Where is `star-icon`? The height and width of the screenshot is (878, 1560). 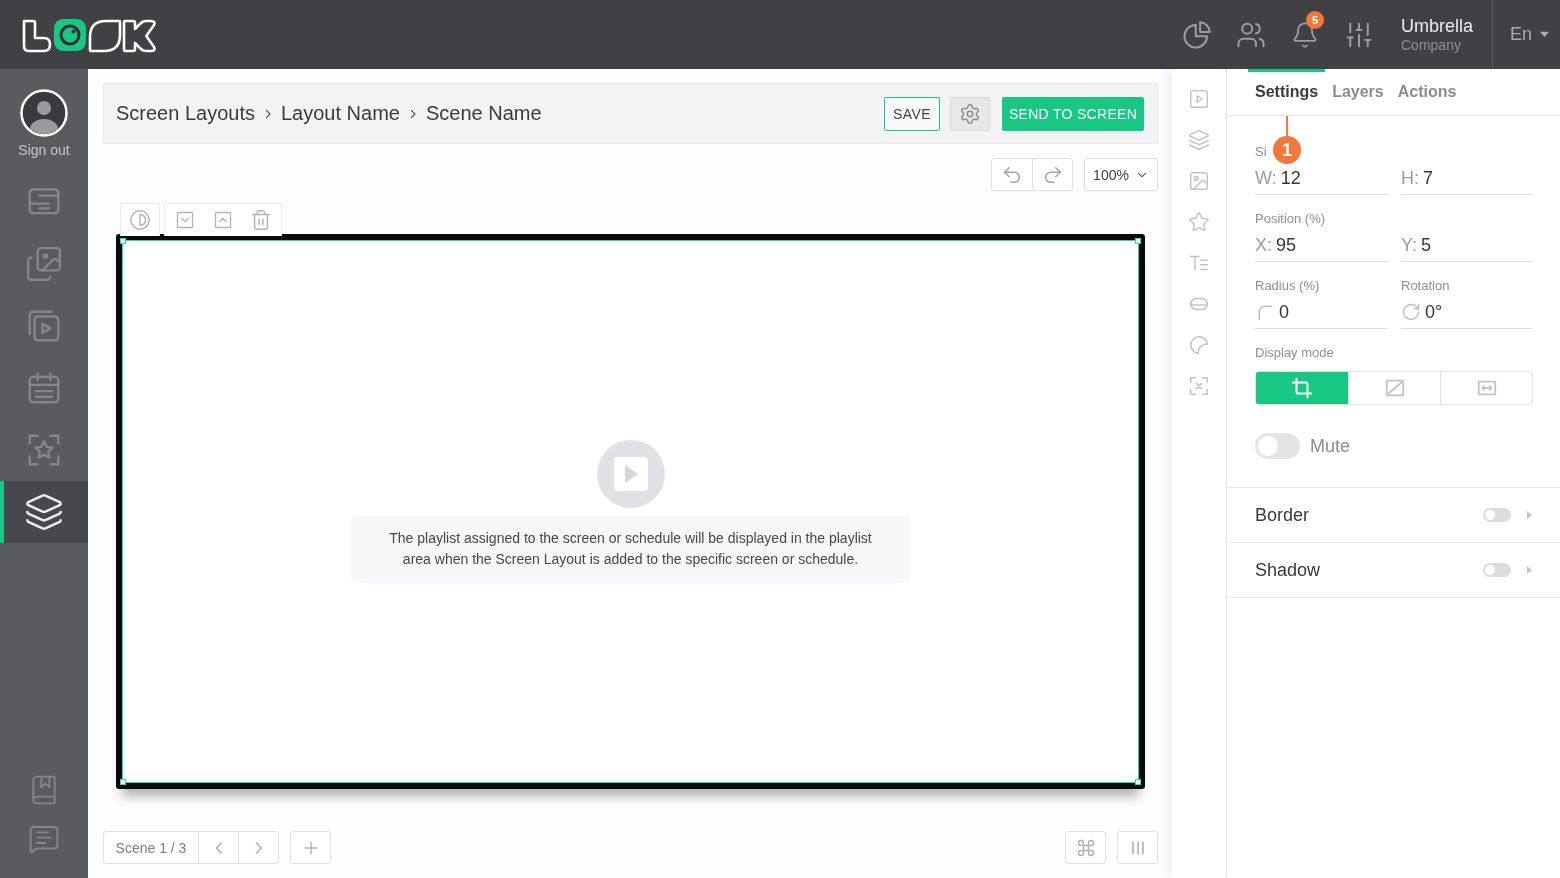
star-icon is located at coordinates (1199, 222).